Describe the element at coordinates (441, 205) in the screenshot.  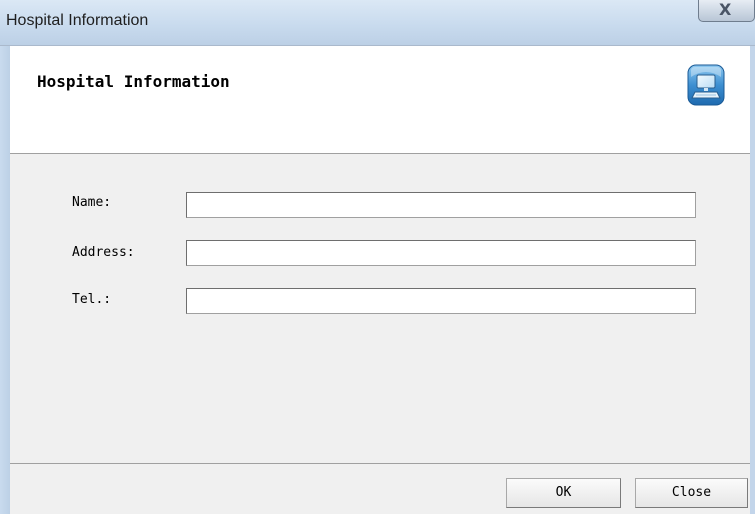
I see `name-field` at that location.